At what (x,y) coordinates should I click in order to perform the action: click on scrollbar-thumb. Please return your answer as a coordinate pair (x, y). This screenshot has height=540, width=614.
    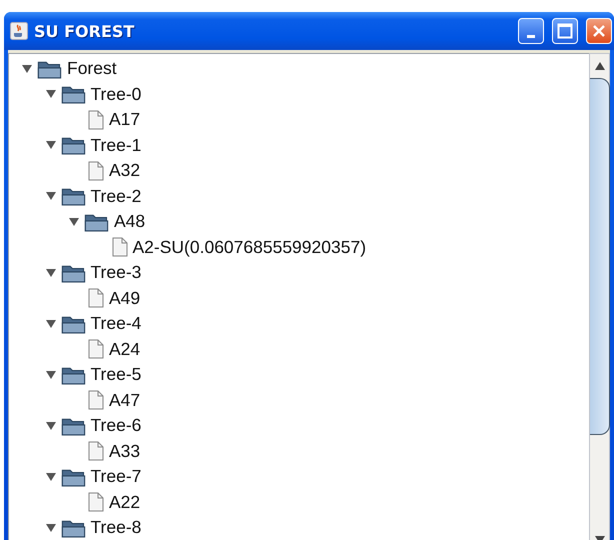
    Looking at the image, I should click on (600, 256).